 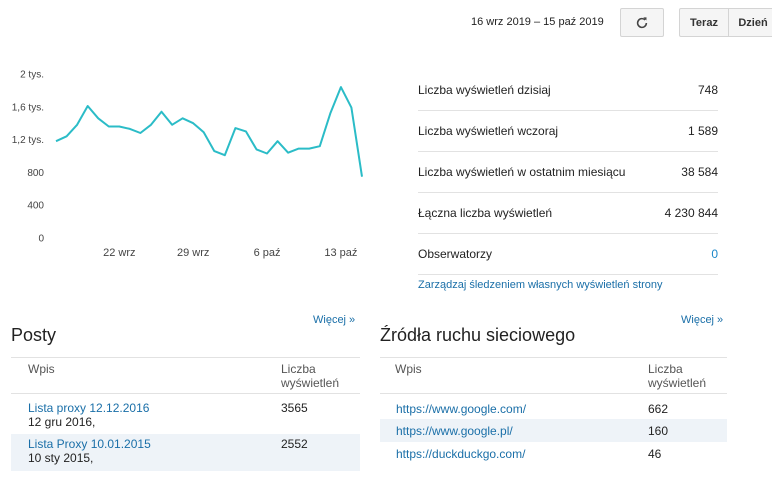 What do you see at coordinates (41, 239) in the screenshot?
I see `y-tick-label: 0` at bounding box center [41, 239].